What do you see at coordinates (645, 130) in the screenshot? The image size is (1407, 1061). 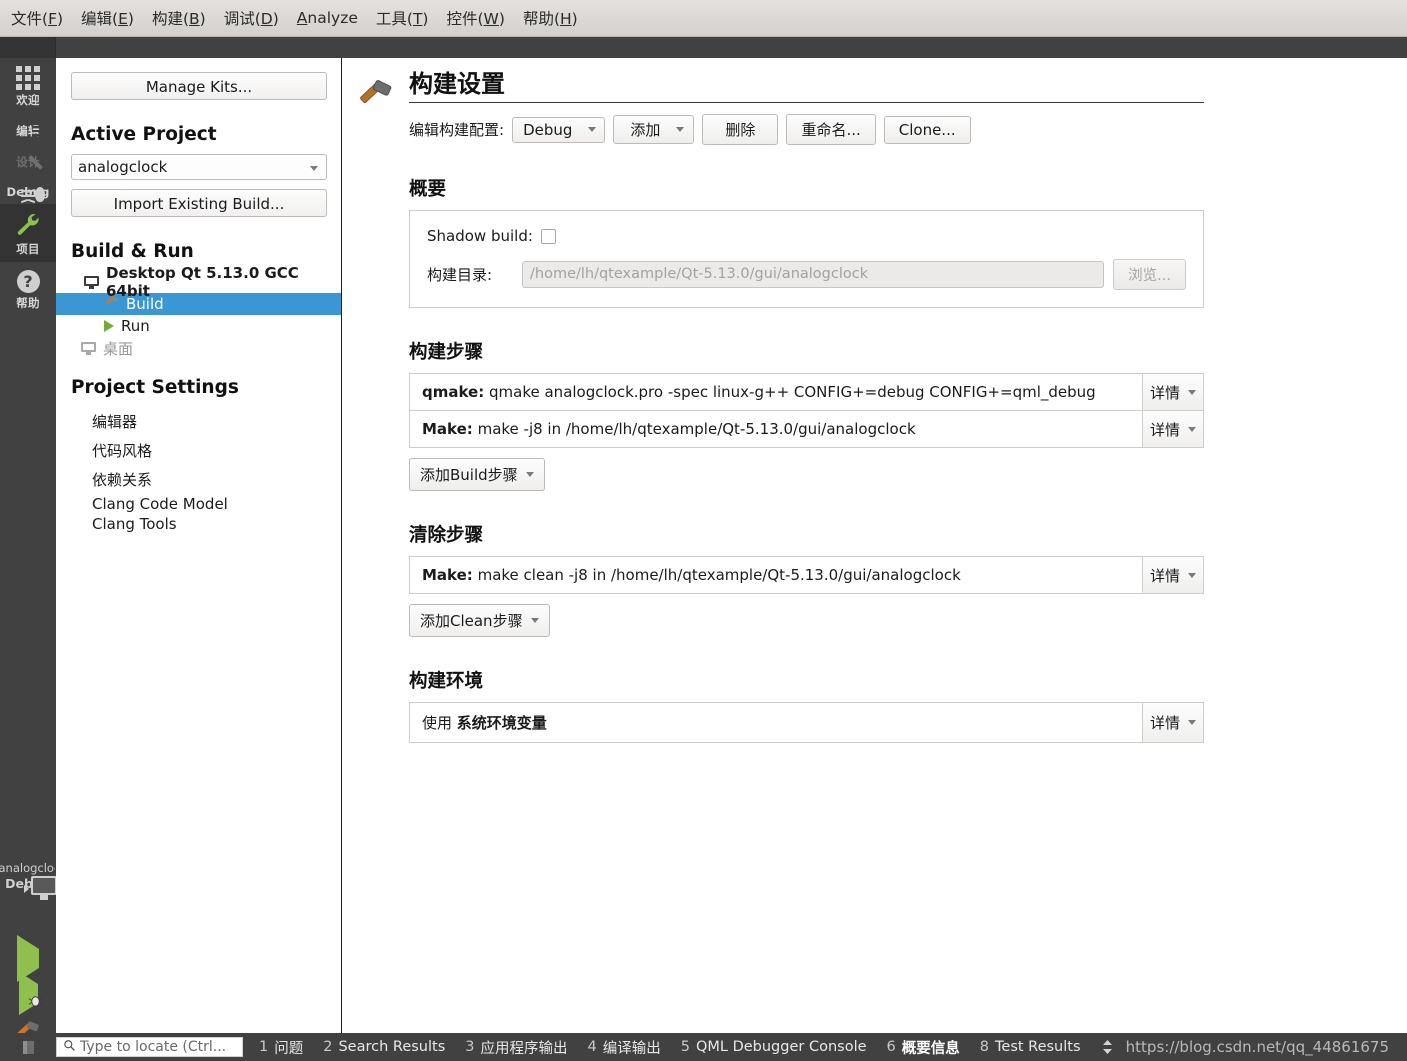 I see `add-config-label: 添加` at bounding box center [645, 130].